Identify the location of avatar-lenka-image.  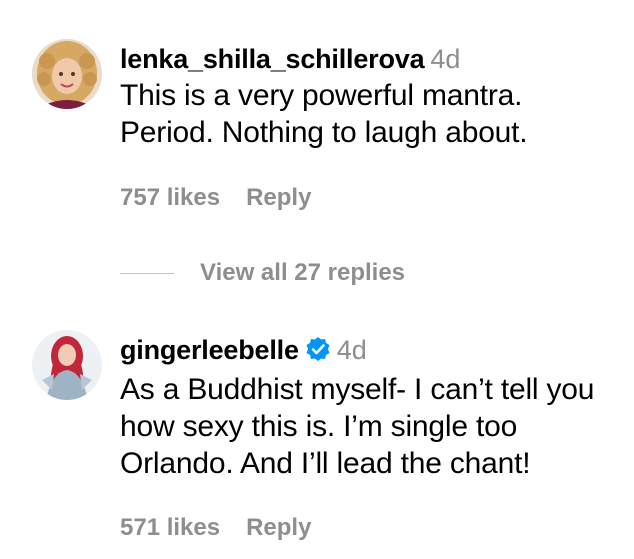
(67, 74).